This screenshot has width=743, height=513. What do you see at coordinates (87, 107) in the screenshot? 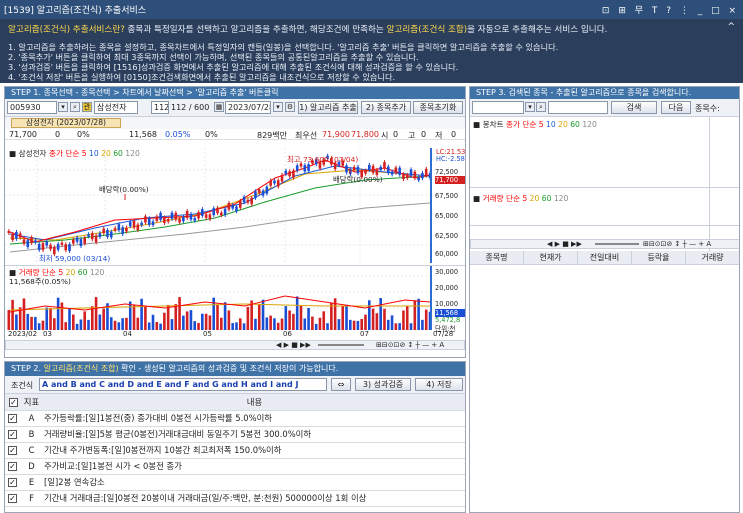
I see `favorite-icon: 관` at bounding box center [87, 107].